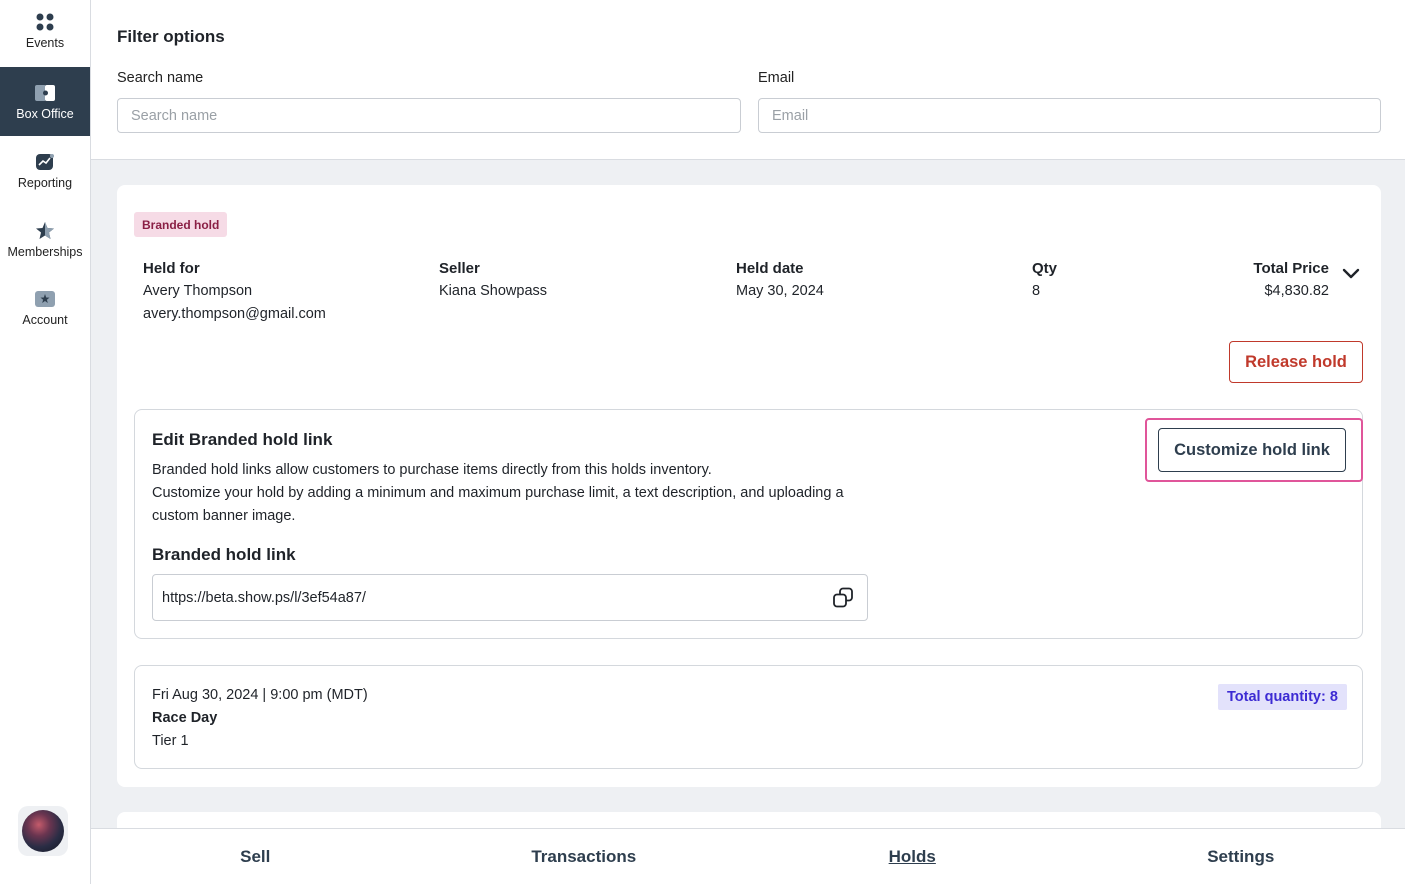  I want to click on avatar, so click(43, 831).